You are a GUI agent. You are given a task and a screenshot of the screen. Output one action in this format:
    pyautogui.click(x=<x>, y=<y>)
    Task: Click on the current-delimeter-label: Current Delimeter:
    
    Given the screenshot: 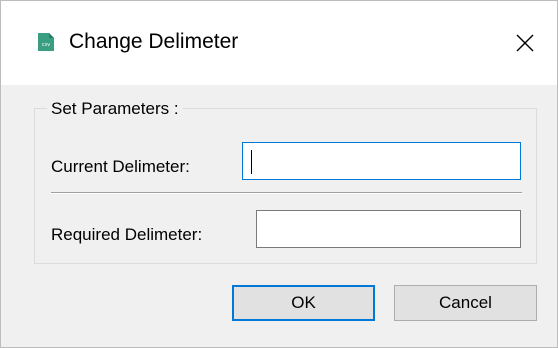 What is the action you would take?
    pyautogui.click(x=120, y=166)
    